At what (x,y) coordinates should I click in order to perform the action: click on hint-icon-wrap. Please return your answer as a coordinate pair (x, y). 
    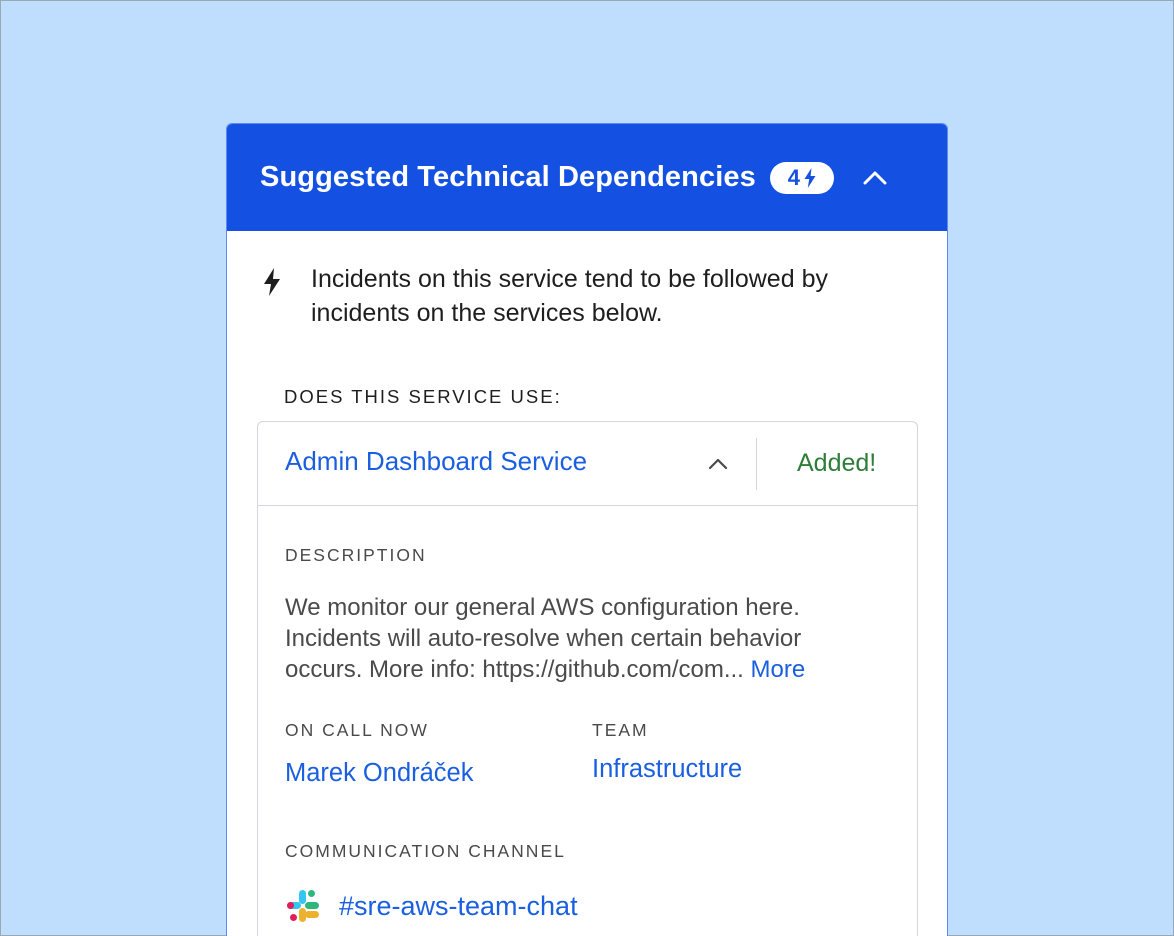
    Looking at the image, I should click on (274, 284).